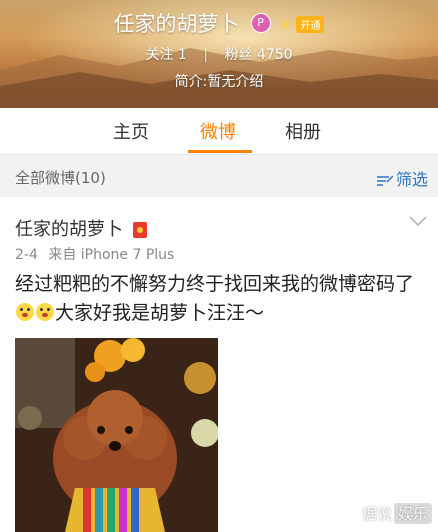 Image resolution: width=438 pixels, height=532 pixels. I want to click on vip-open-label: 开通, so click(310, 24).